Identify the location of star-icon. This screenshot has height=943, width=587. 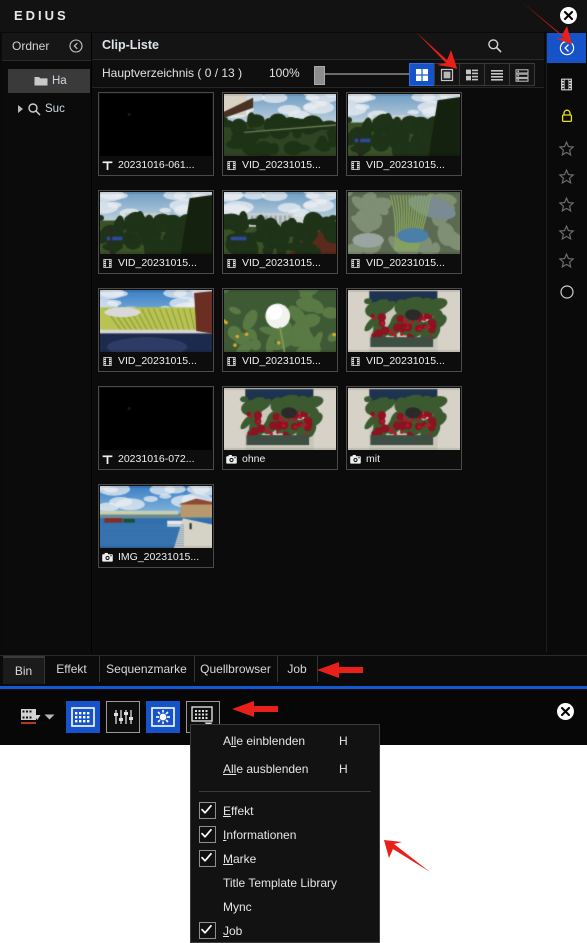
(566, 232).